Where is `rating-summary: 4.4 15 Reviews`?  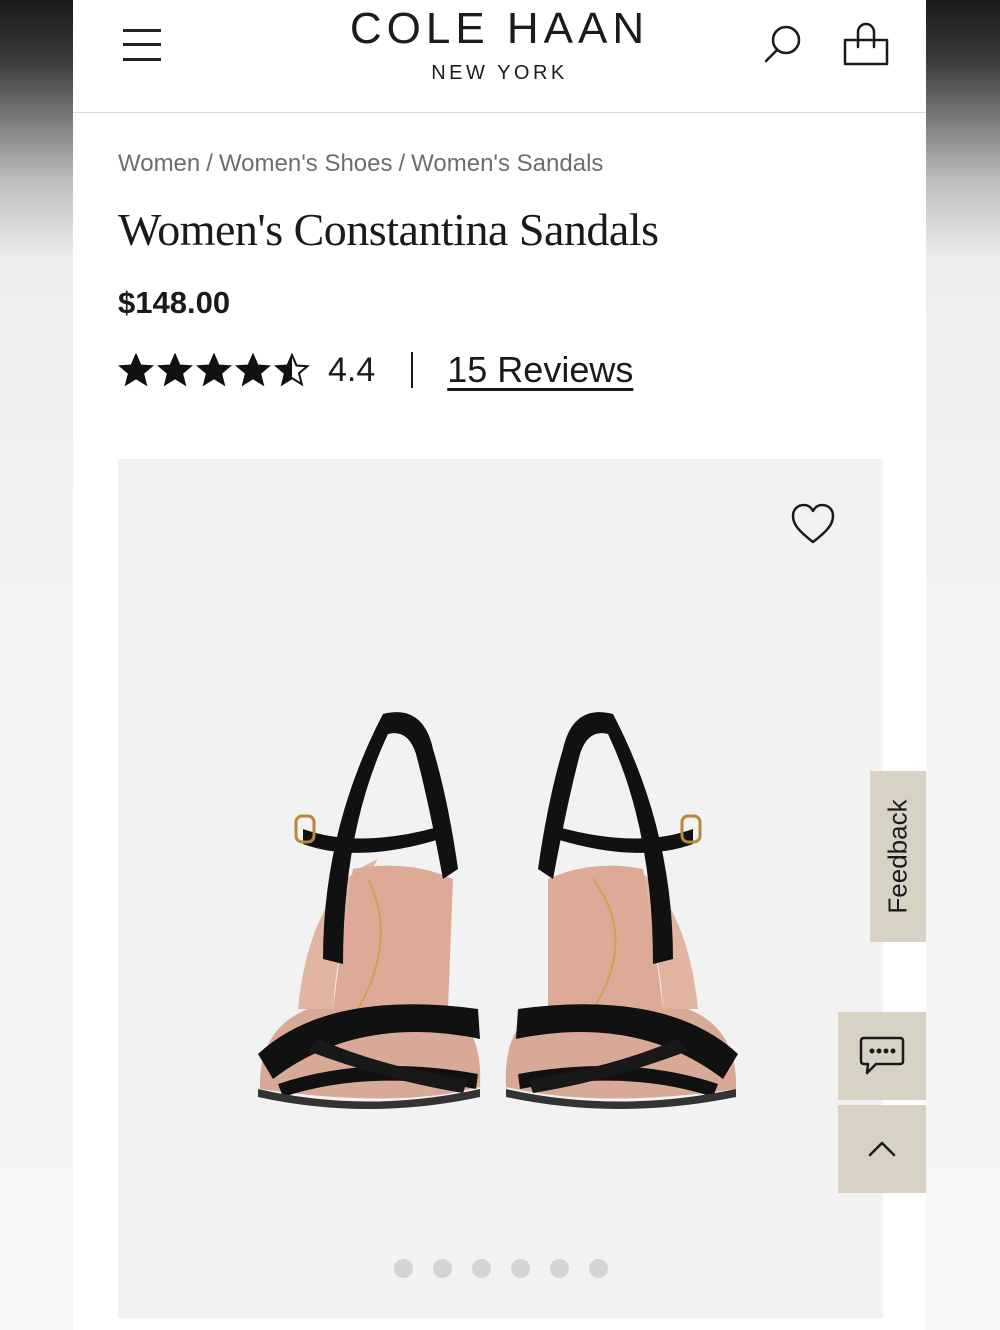
rating-summary: 4.4 15 Reviews is located at coordinates (375, 370).